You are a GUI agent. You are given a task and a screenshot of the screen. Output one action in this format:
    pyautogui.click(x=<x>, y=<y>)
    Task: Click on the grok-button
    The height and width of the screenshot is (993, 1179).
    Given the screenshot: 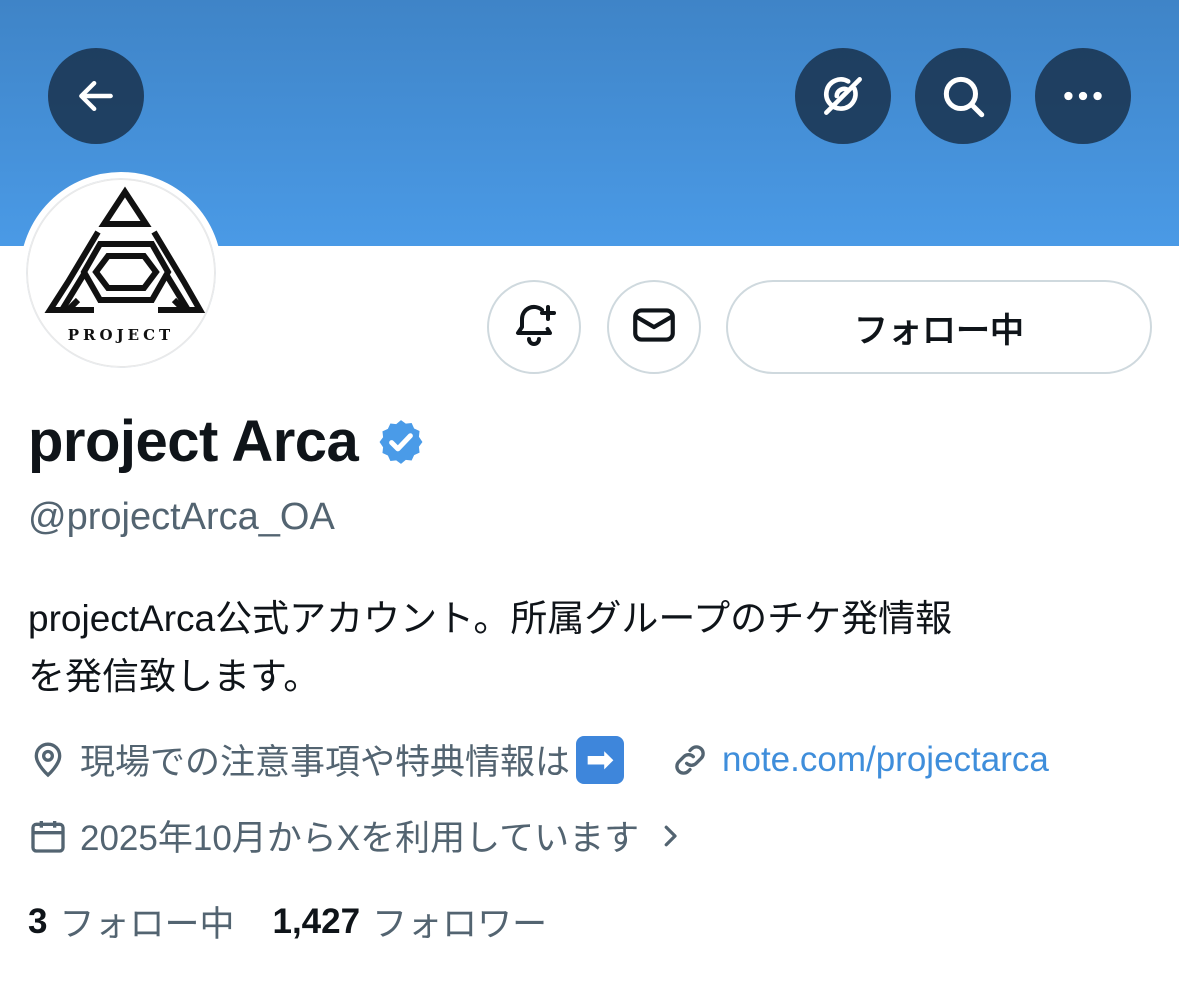 What is the action you would take?
    pyautogui.click(x=843, y=96)
    